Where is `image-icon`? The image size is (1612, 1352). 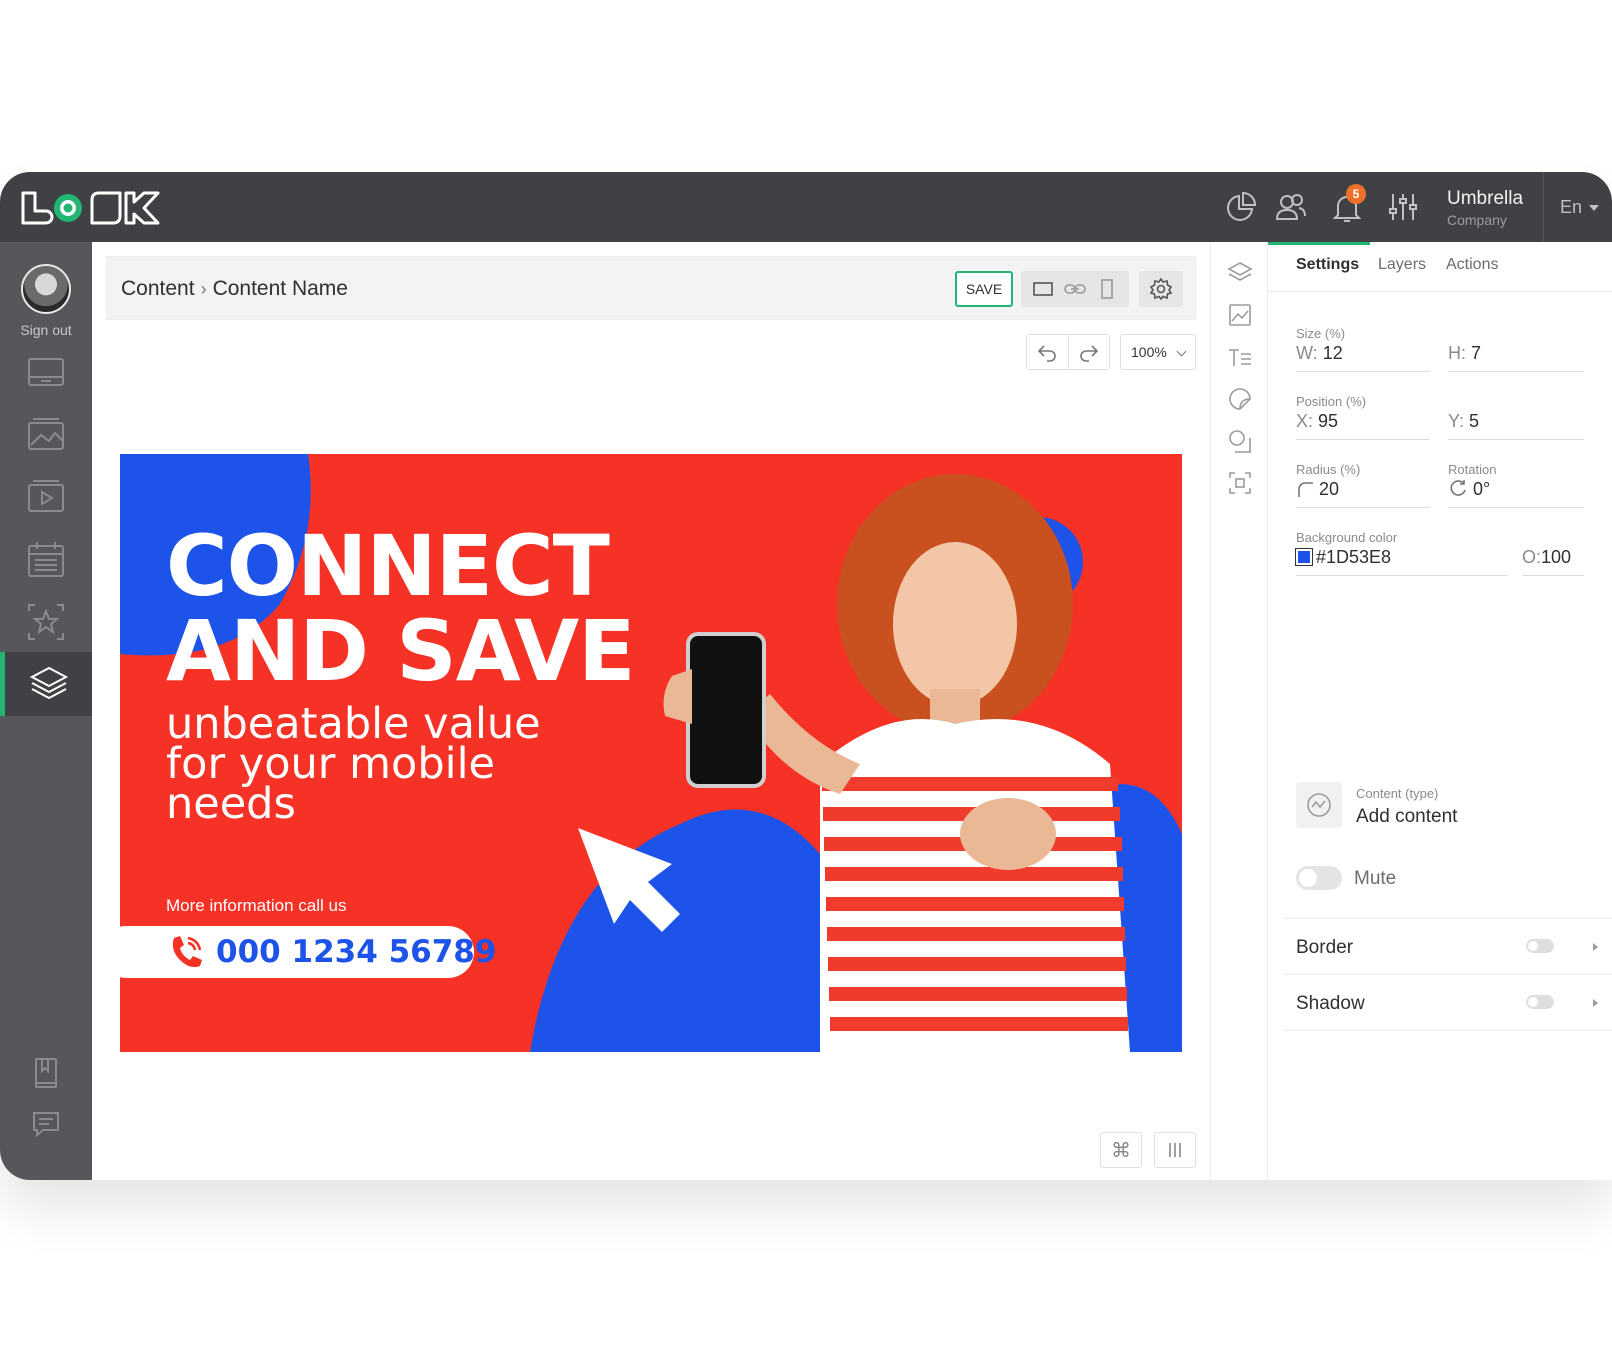 image-icon is located at coordinates (46, 434).